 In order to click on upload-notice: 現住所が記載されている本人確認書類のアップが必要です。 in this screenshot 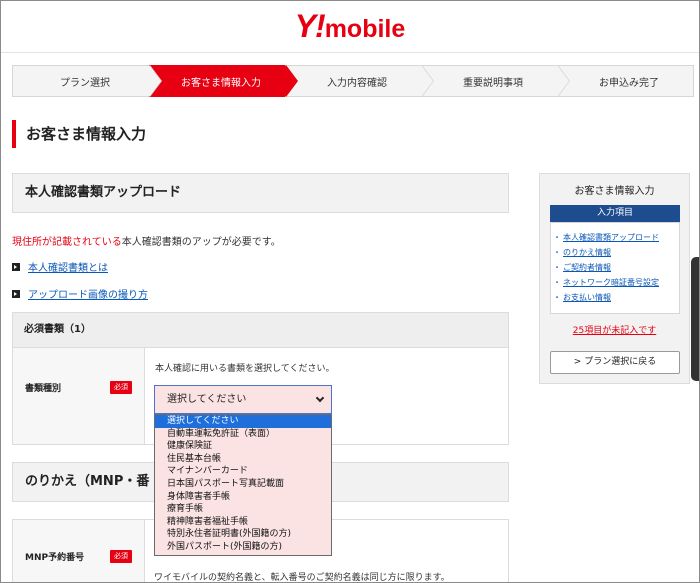, I will do `click(146, 240)`.